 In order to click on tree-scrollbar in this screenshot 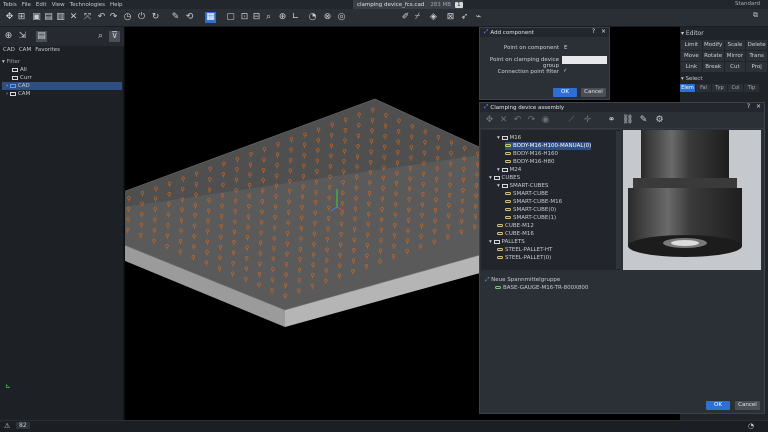, I will do `click(618, 200)`.